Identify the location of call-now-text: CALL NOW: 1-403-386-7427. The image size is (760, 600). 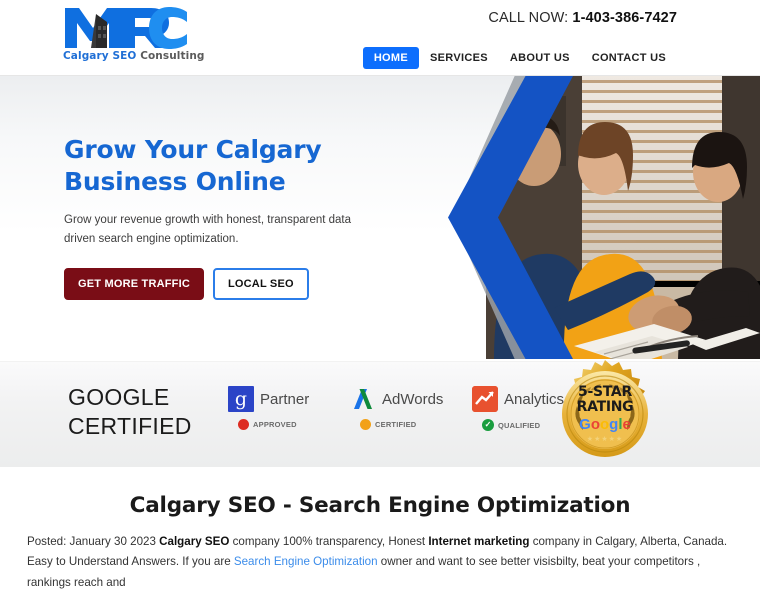
(582, 18).